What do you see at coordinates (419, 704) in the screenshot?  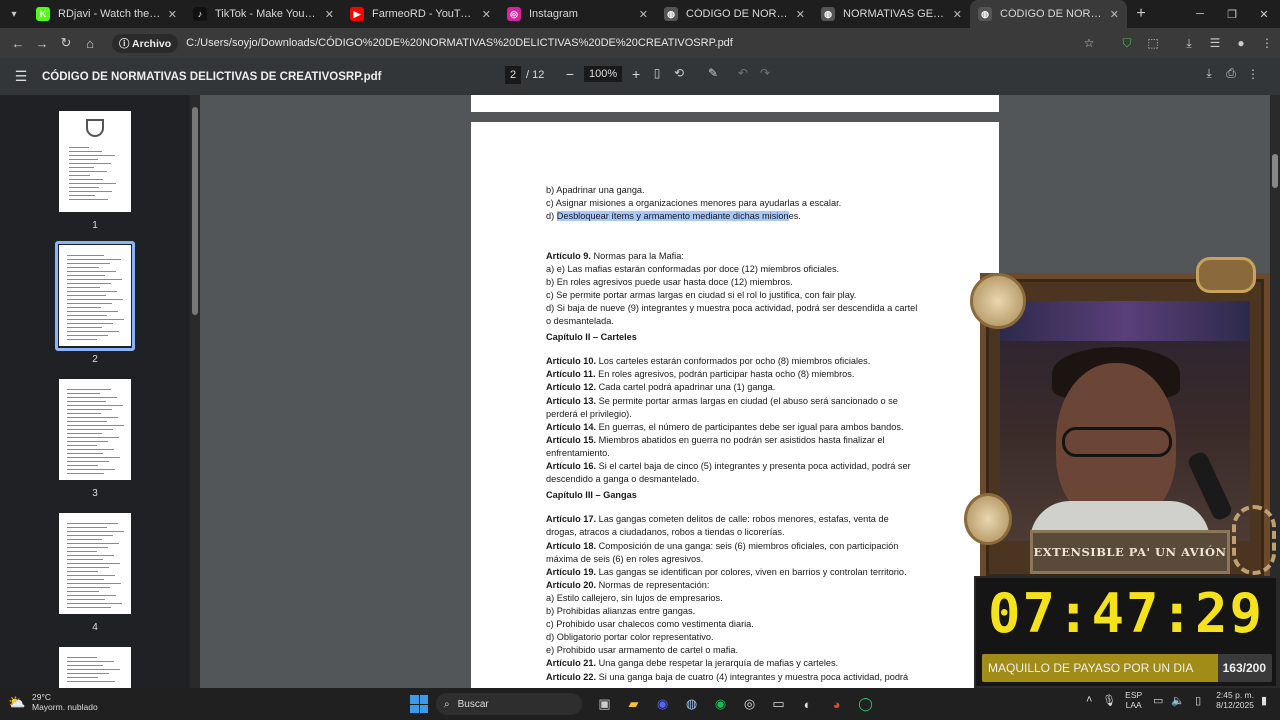 I see `windows-start-icon` at bounding box center [419, 704].